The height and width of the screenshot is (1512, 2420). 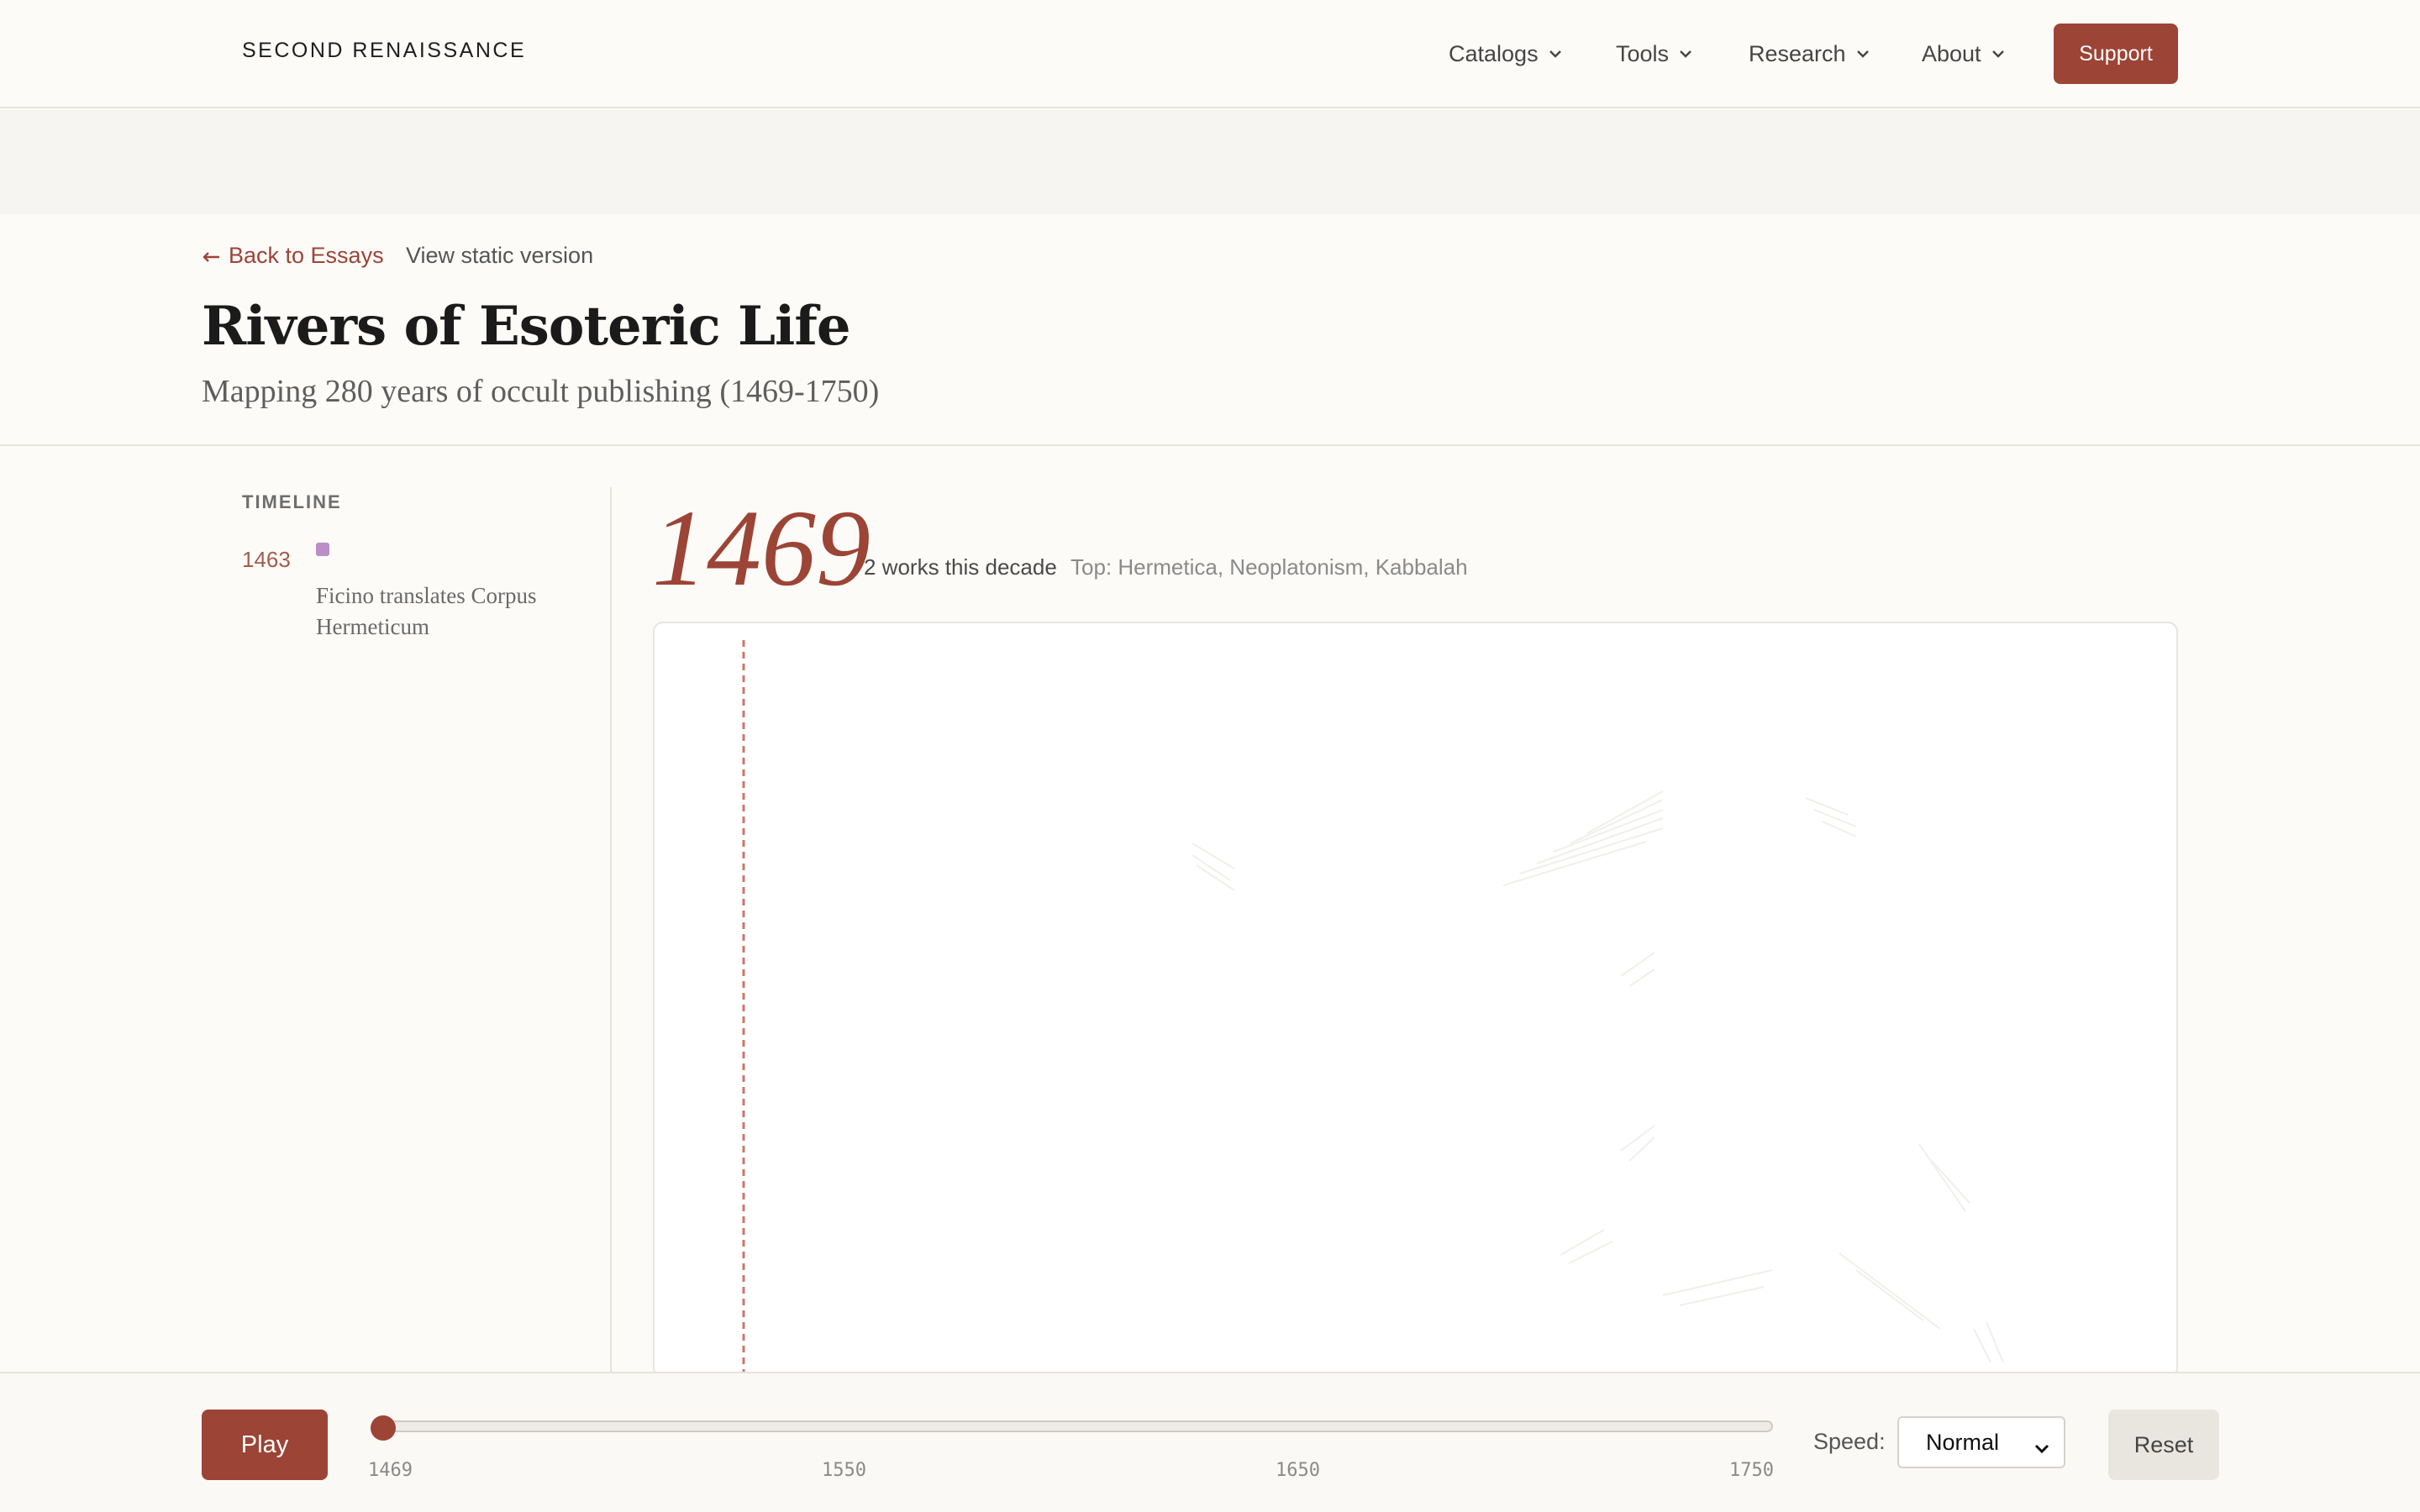 I want to click on nav-catalogs: Catalogs, so click(x=1505, y=53).